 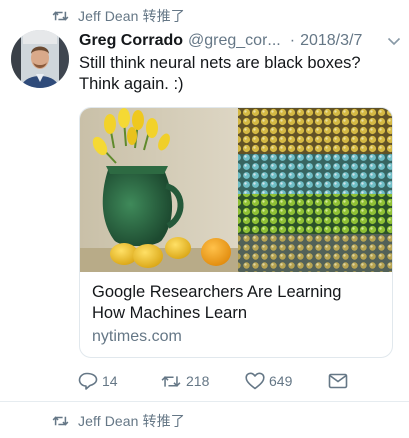 I want to click on like-icon, so click(x=255, y=381).